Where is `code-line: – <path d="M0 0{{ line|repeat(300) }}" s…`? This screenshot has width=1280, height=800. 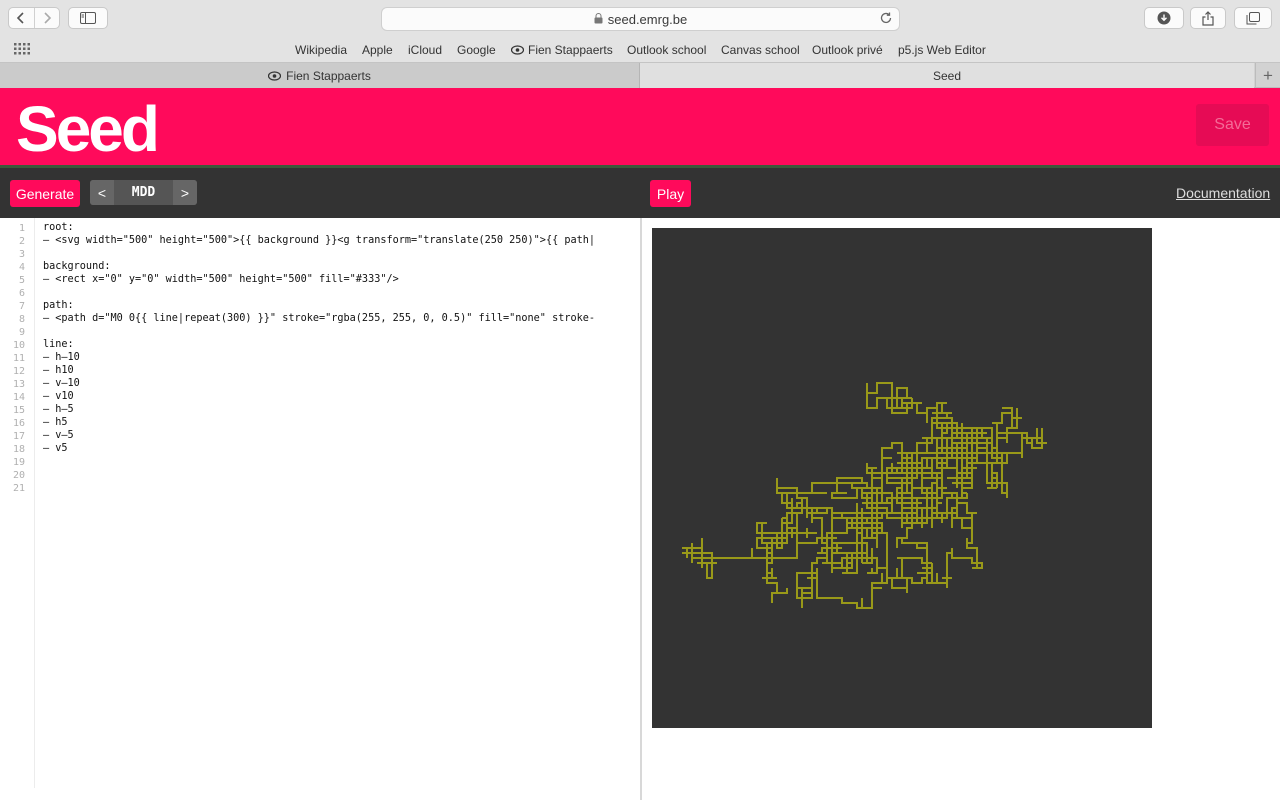
code-line: – <path d="M0 0{{ line|repeat(300) }}" s… is located at coordinates (319, 318).